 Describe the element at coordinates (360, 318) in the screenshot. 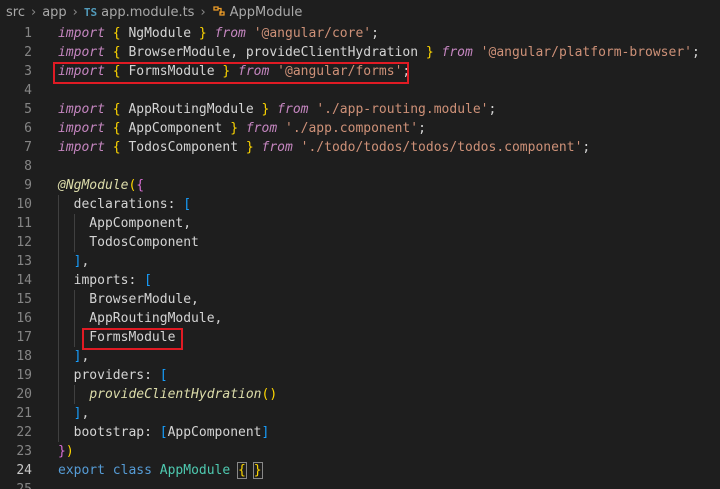

I see `code-line-16: 16 AppRoutingModule,` at that location.